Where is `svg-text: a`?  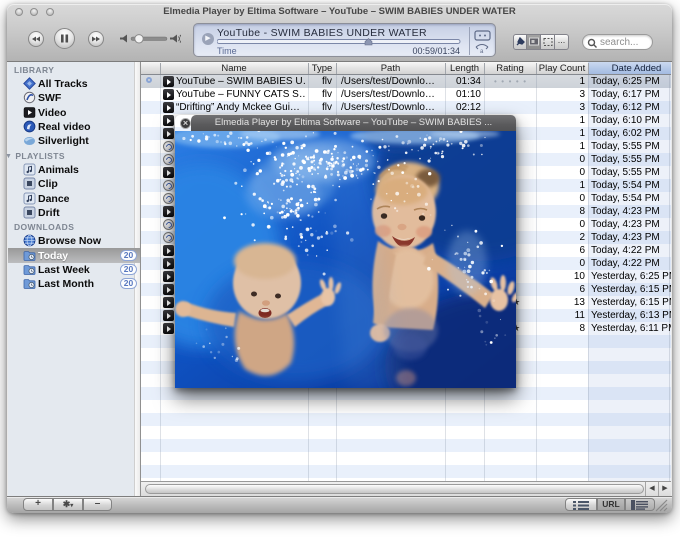 svg-text: a is located at coordinates (482, 51).